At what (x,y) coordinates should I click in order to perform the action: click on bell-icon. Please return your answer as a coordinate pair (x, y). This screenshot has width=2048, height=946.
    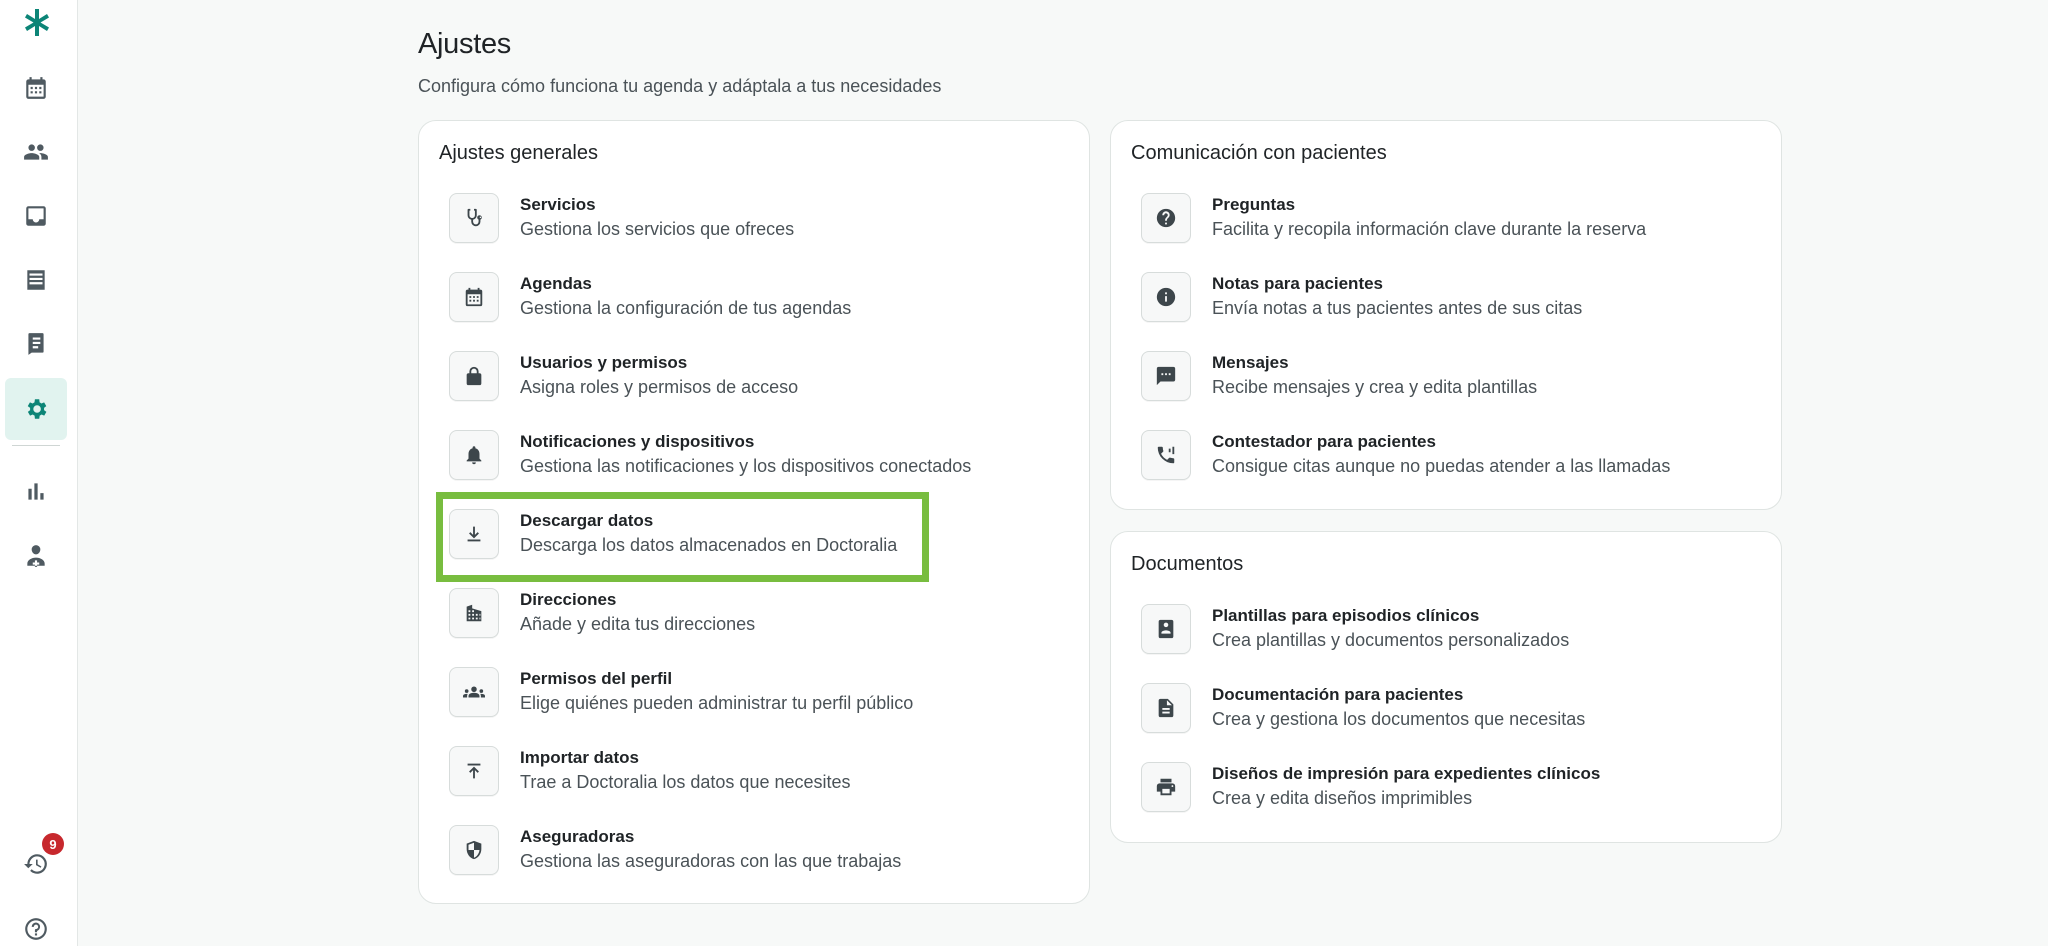
    Looking at the image, I should click on (474, 455).